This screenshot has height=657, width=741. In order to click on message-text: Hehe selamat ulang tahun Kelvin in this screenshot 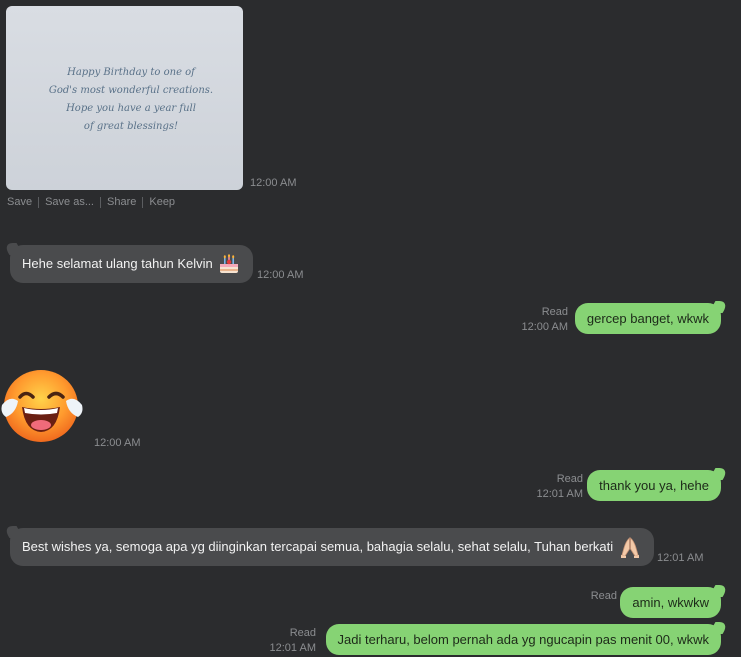, I will do `click(117, 263)`.